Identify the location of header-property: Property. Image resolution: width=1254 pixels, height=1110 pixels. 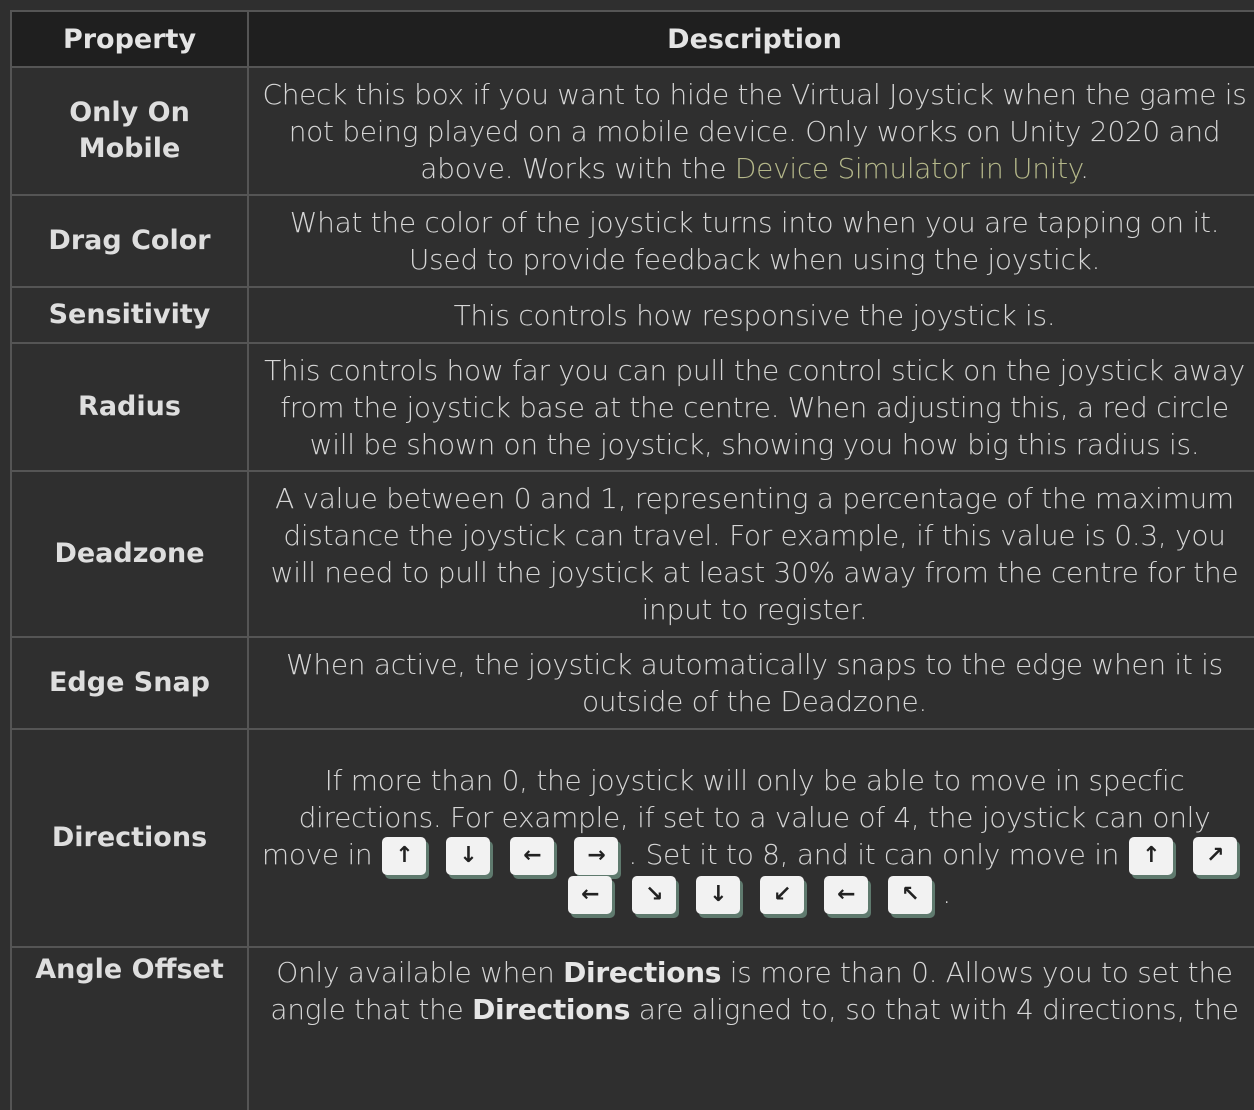
(129, 39).